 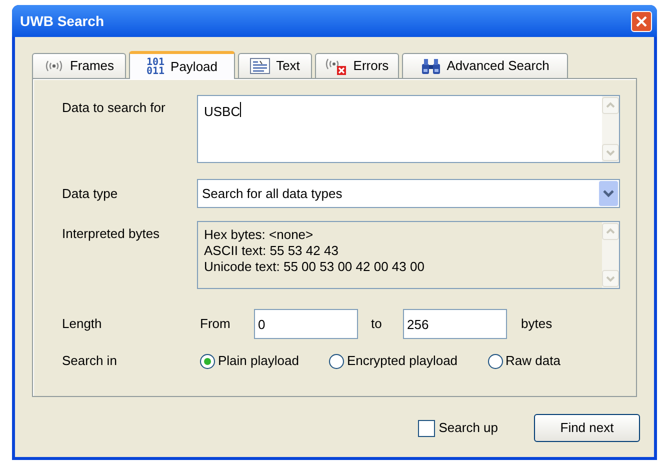 I want to click on tab: Advanced Search, so click(x=485, y=65).